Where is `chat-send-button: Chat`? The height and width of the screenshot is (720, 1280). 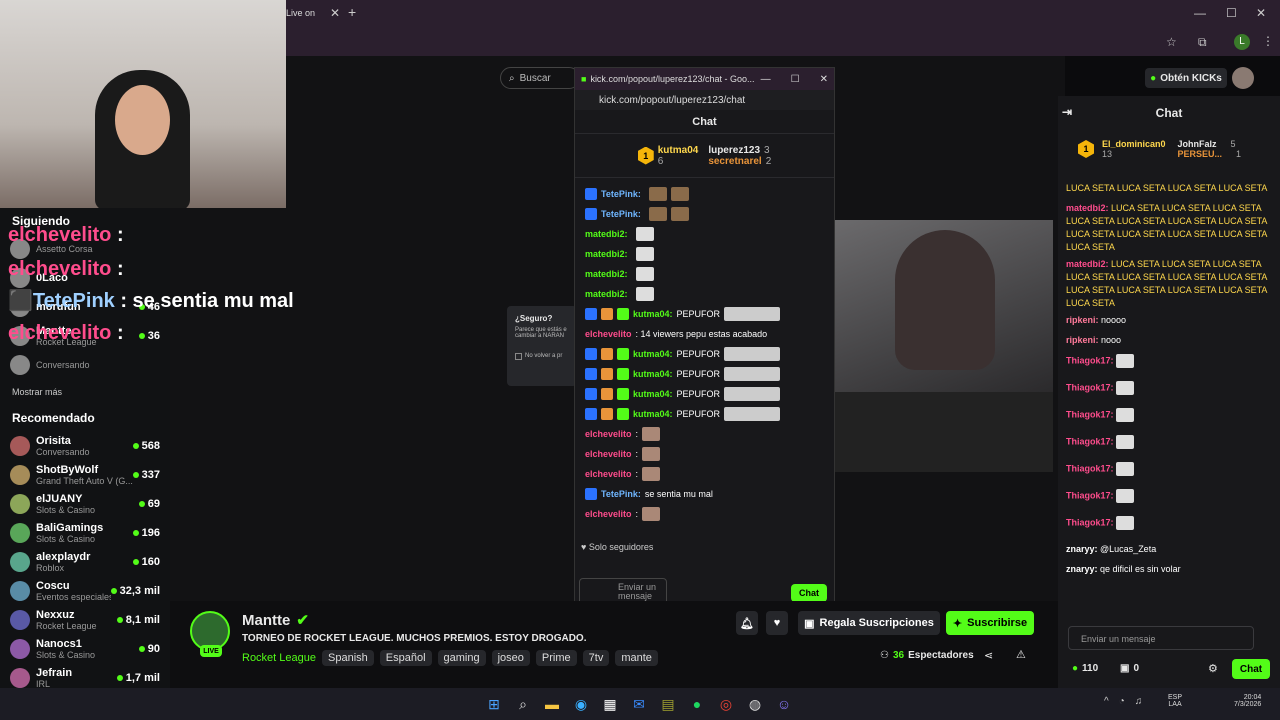 chat-send-button: Chat is located at coordinates (809, 593).